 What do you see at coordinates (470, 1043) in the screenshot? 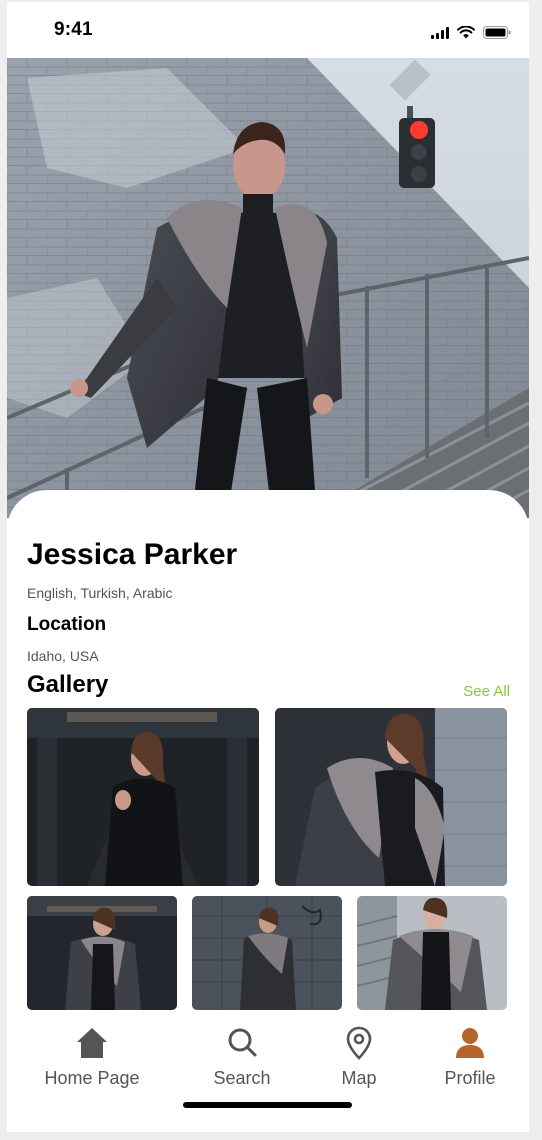
I see `user-icon` at bounding box center [470, 1043].